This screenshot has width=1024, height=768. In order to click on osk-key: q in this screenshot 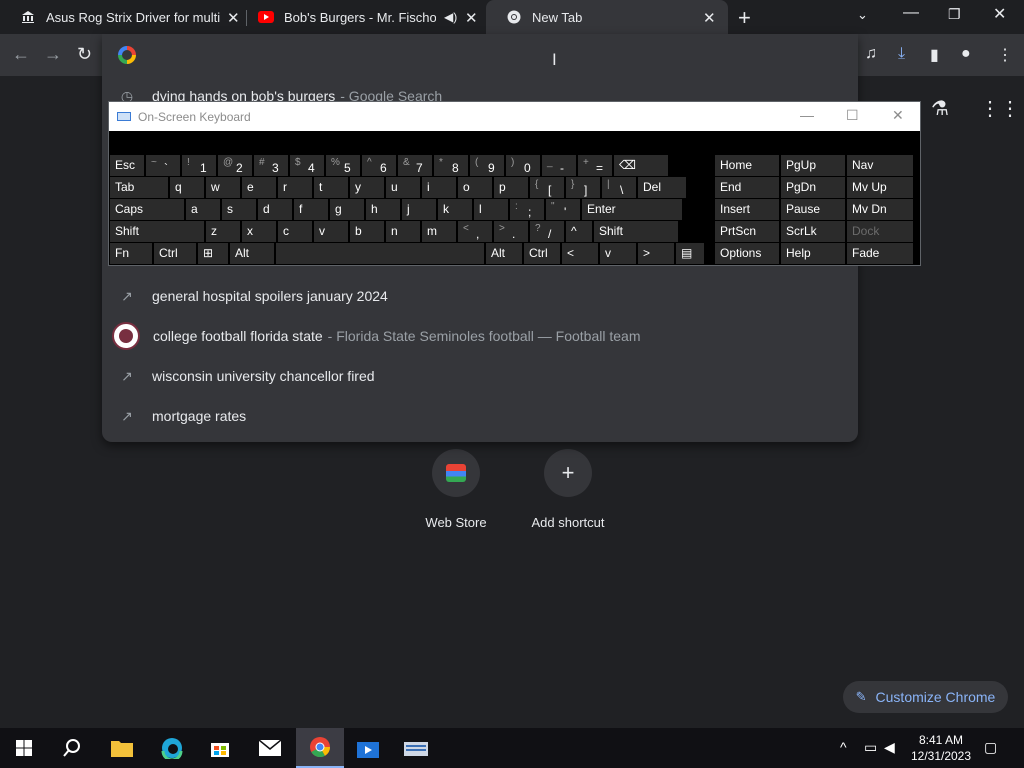, I will do `click(187, 187)`.